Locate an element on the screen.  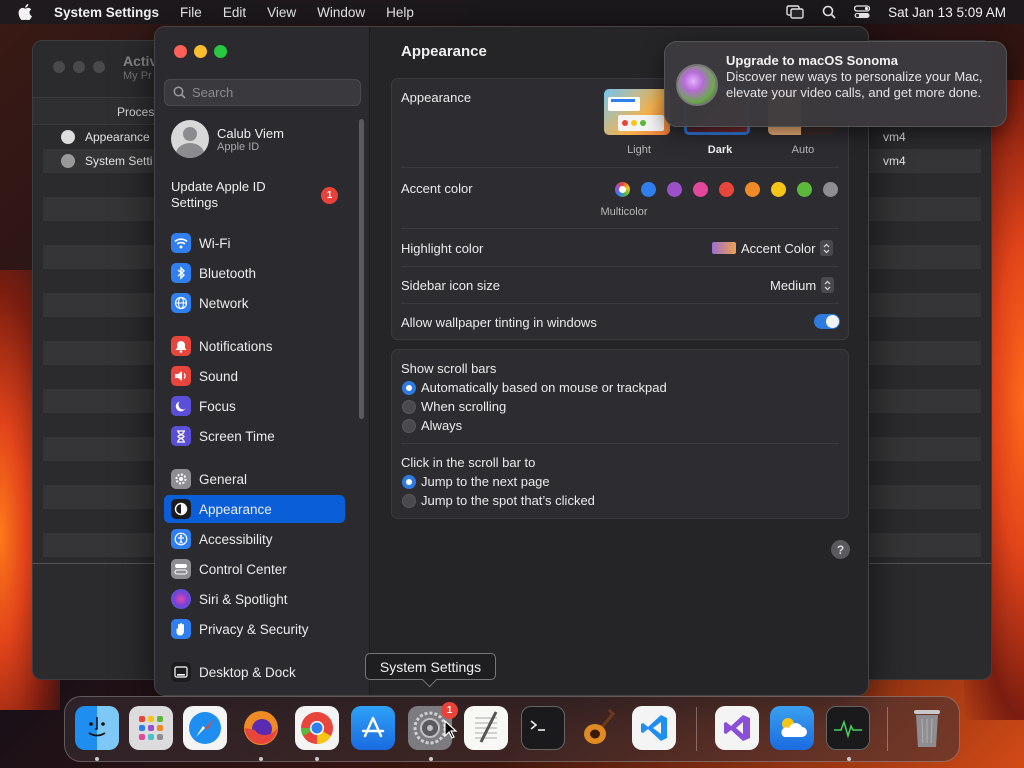
textedit-icon is located at coordinates (486, 728).